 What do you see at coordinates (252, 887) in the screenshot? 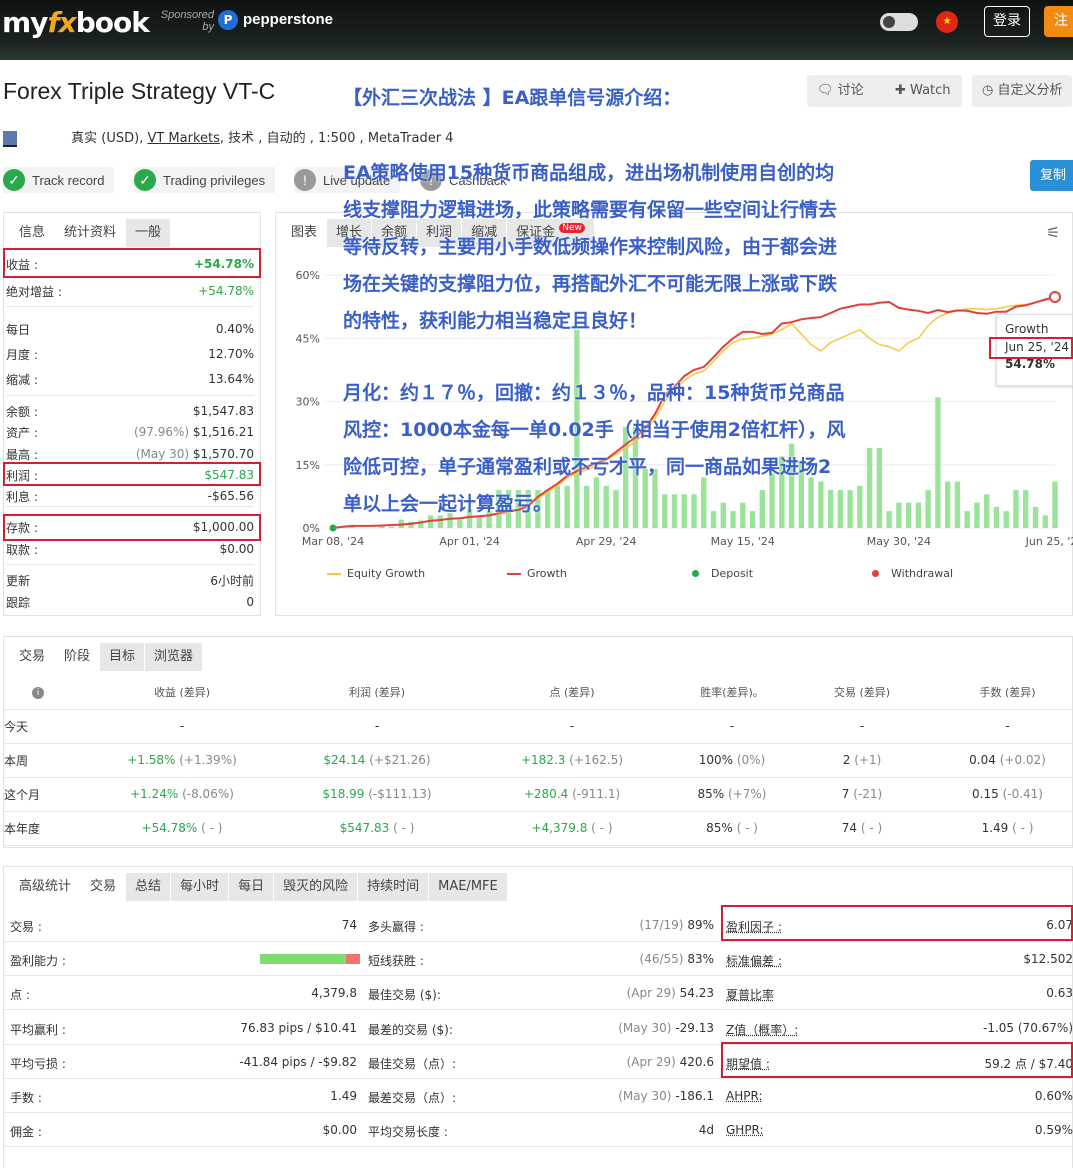
I see `tab-daily: 每日` at bounding box center [252, 887].